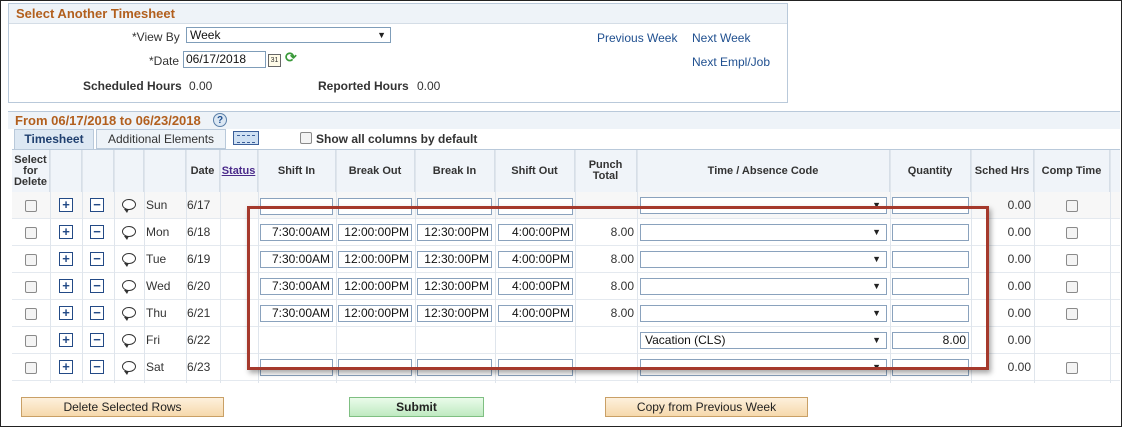 The image size is (1124, 429). What do you see at coordinates (637, 38) in the screenshot?
I see `previous-week-link: Previous Week` at bounding box center [637, 38].